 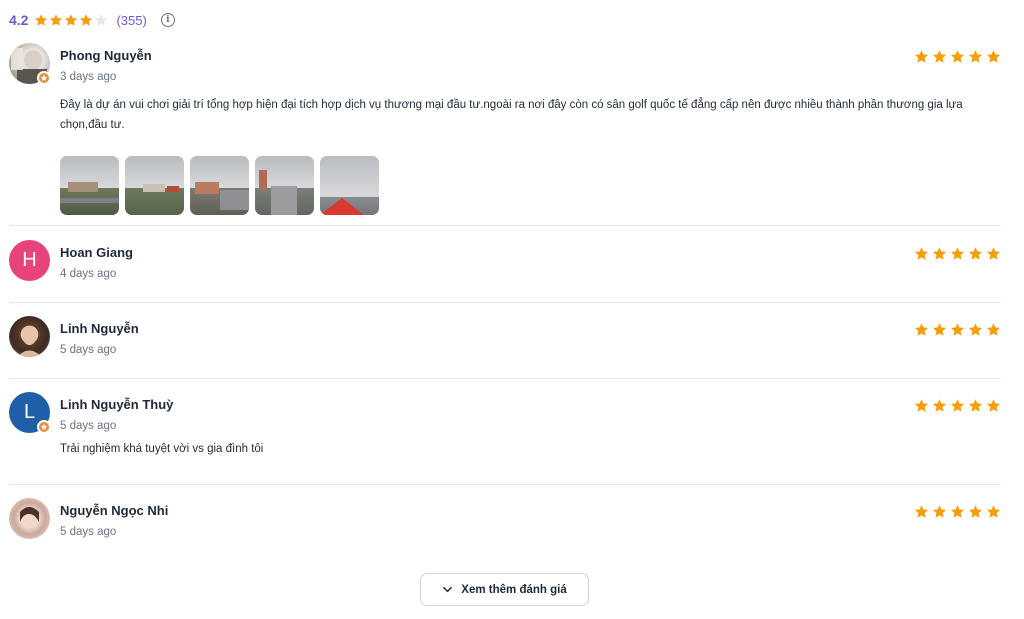 I want to click on average-stars, so click(x=71, y=20).